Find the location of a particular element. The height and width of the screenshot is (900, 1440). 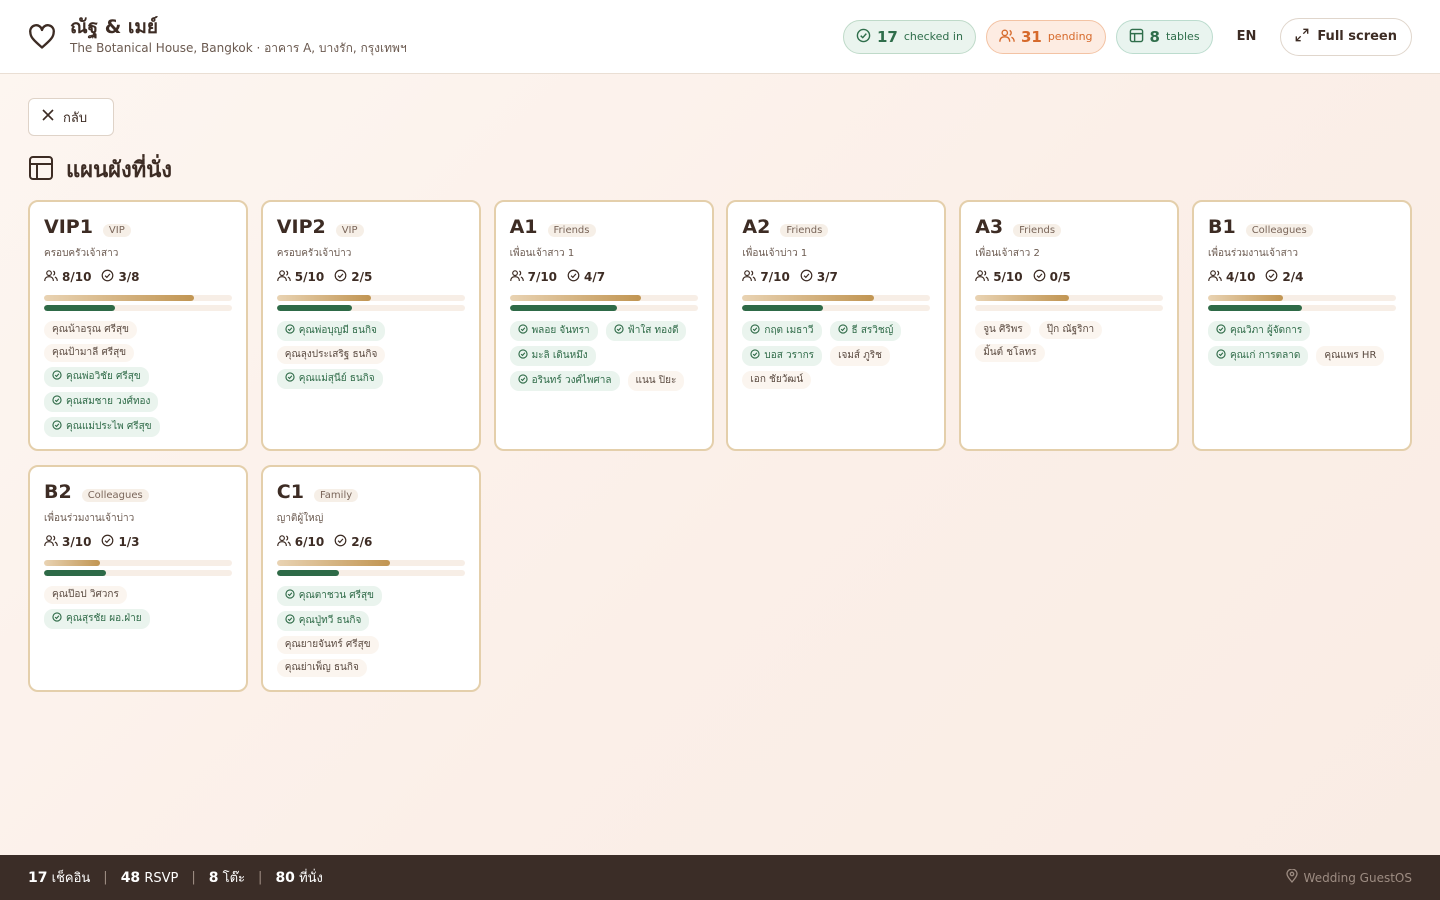

guest-chip: กฤต เมธาวี is located at coordinates (782, 331).